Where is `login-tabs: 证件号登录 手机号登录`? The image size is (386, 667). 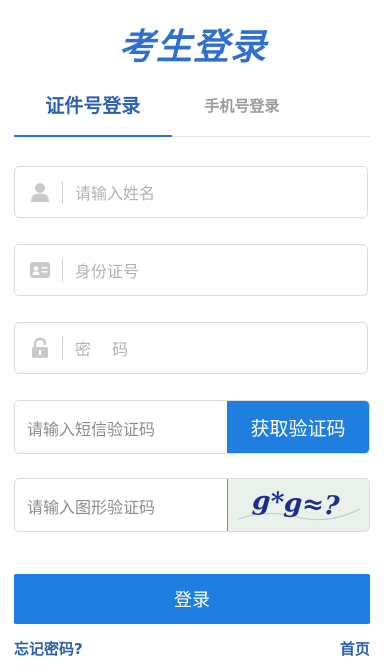
login-tabs: 证件号登录 手机号登录 is located at coordinates (192, 110).